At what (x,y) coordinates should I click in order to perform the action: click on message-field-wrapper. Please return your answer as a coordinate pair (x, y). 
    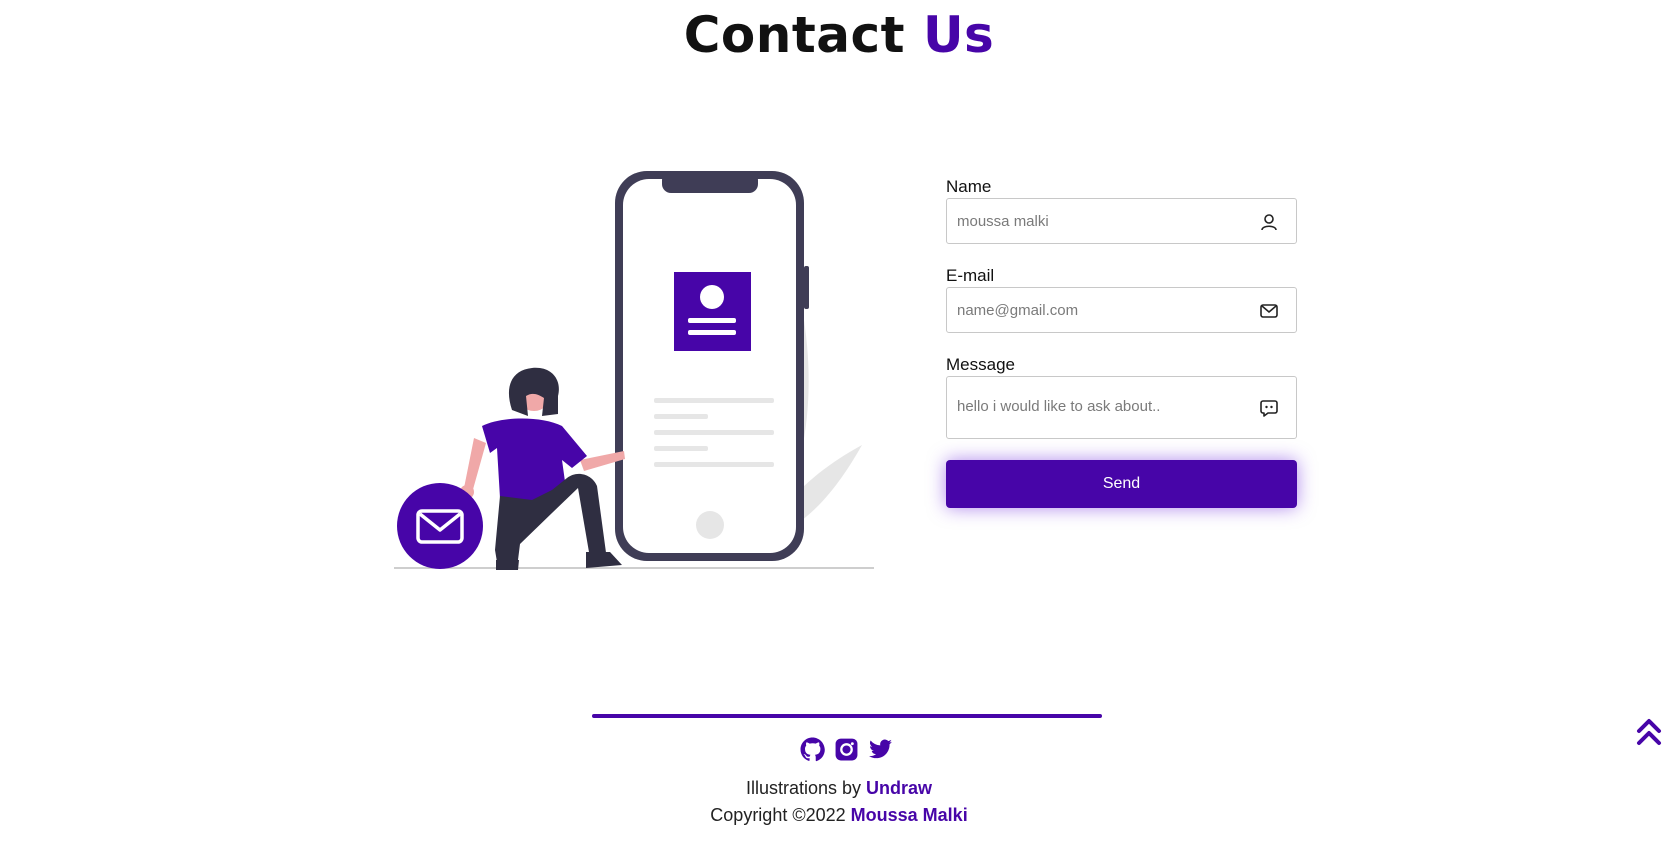
    Looking at the image, I should click on (1121, 407).